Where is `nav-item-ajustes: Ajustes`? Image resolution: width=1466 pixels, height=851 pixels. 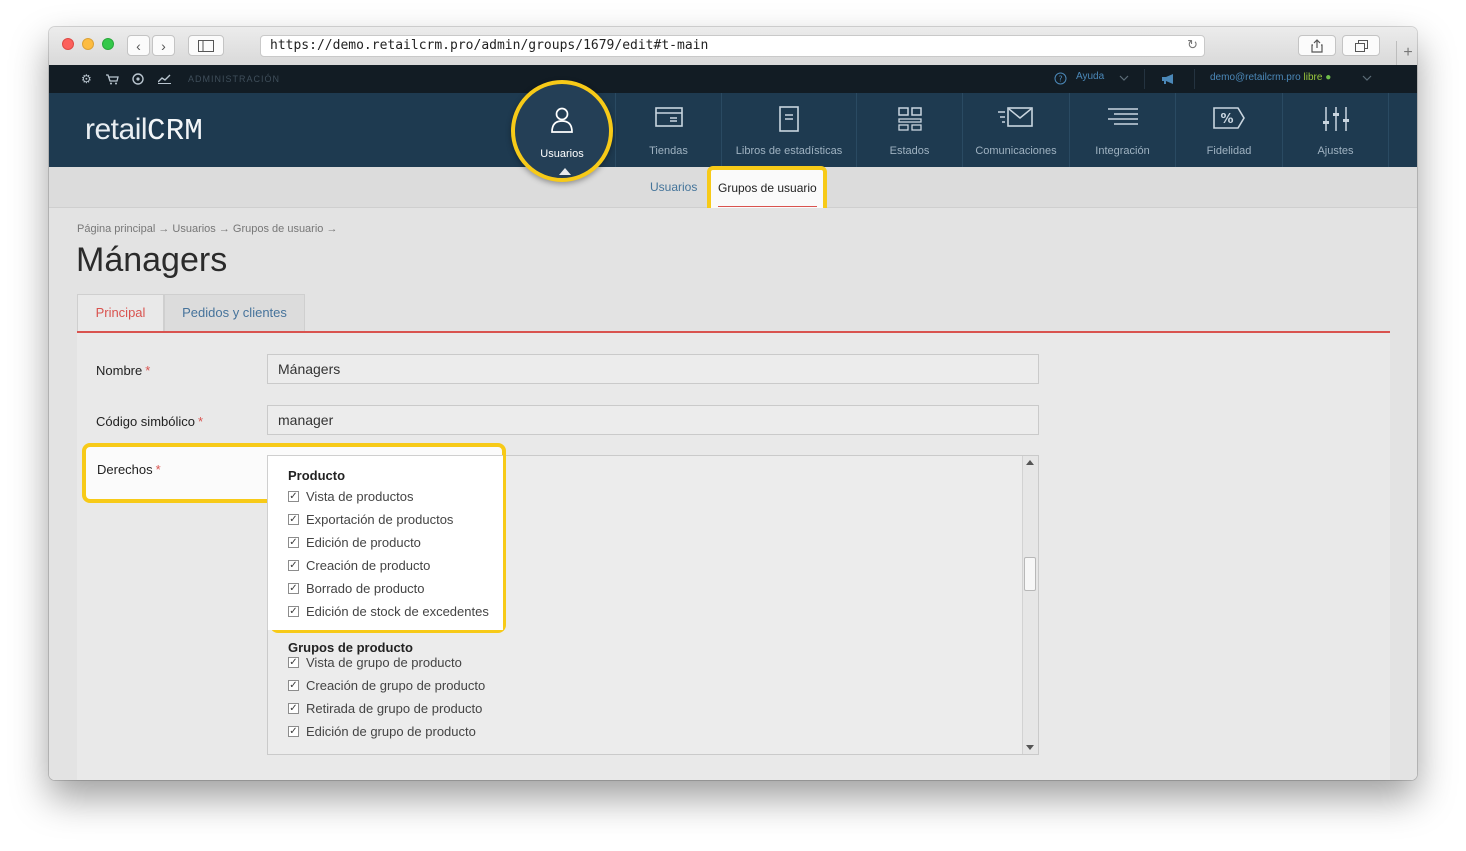 nav-item-ajustes: Ajustes is located at coordinates (1335, 130).